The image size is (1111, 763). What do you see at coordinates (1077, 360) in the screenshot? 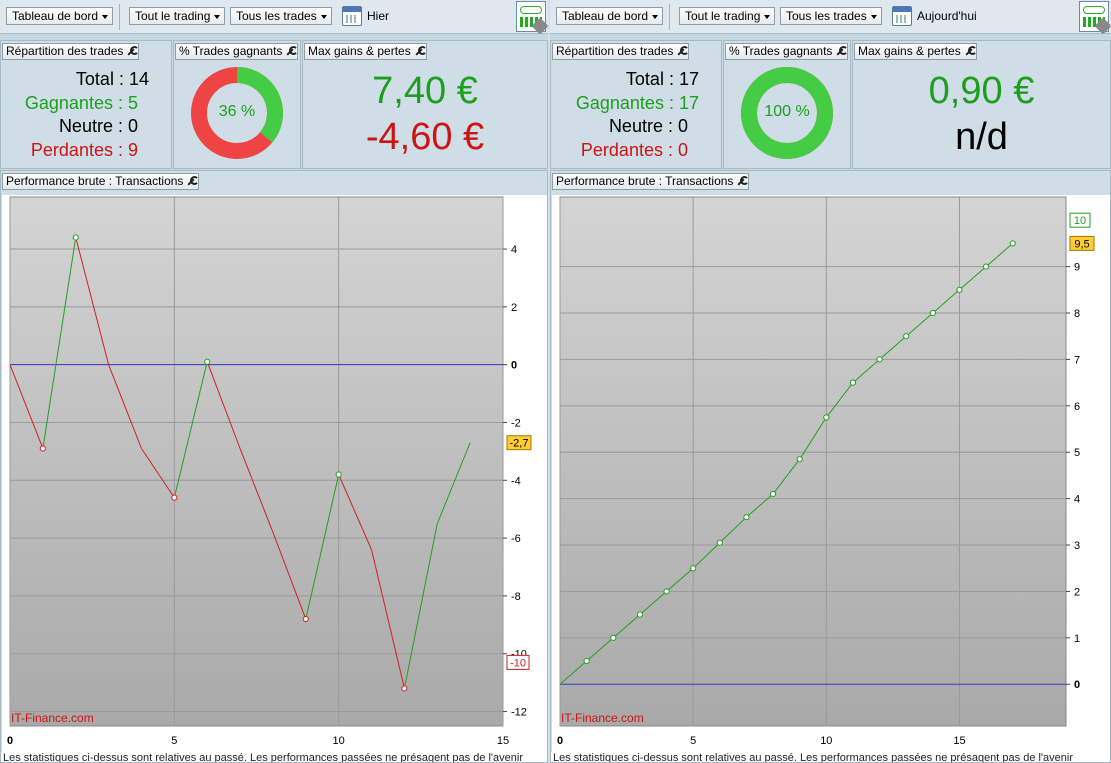
I see `chart-y-tick-label: 7` at bounding box center [1077, 360].